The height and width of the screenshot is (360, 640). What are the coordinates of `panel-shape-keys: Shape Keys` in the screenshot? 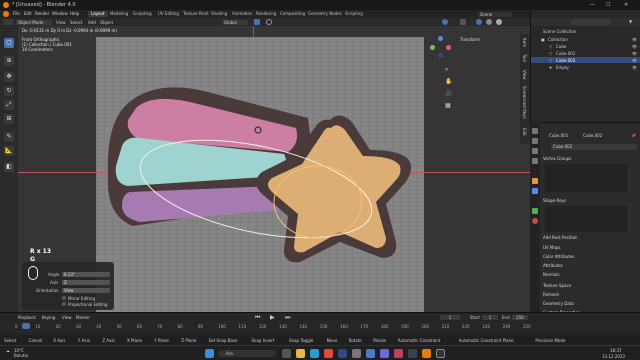 It's located at (591, 201).